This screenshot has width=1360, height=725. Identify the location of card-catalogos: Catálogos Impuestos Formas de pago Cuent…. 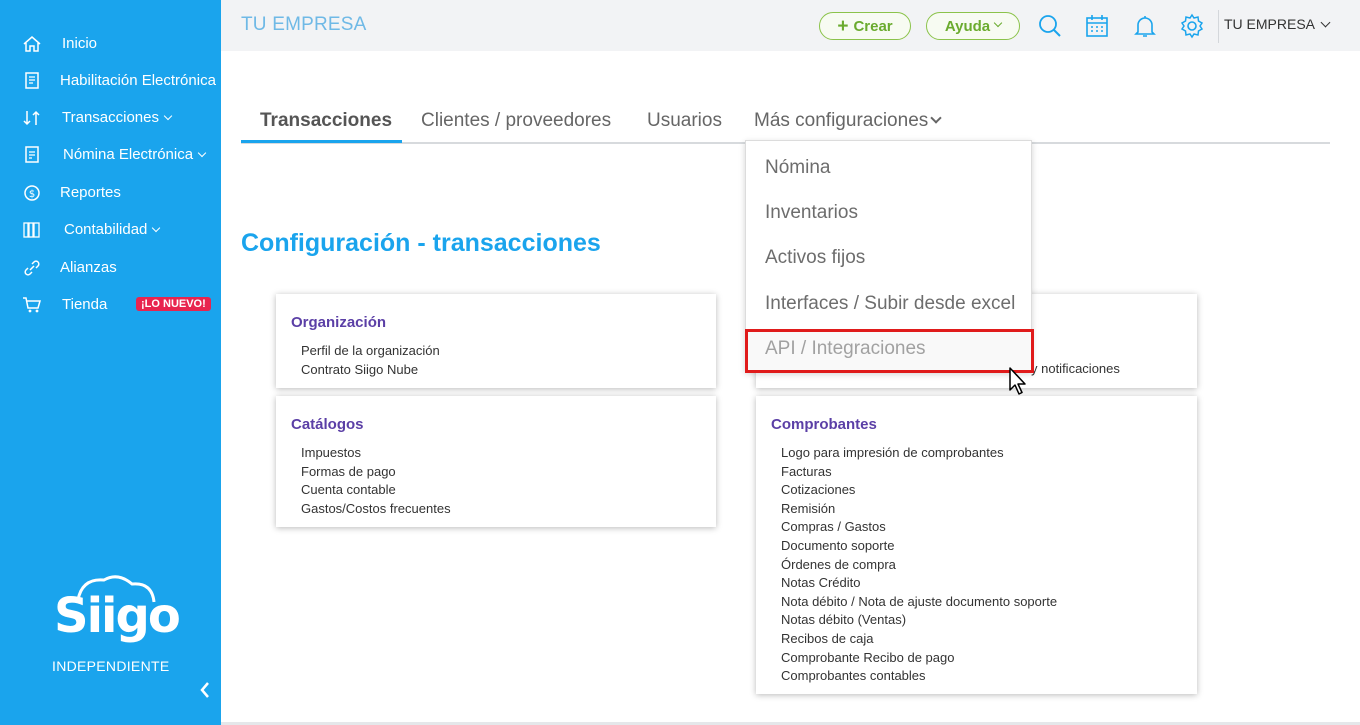
(496, 461).